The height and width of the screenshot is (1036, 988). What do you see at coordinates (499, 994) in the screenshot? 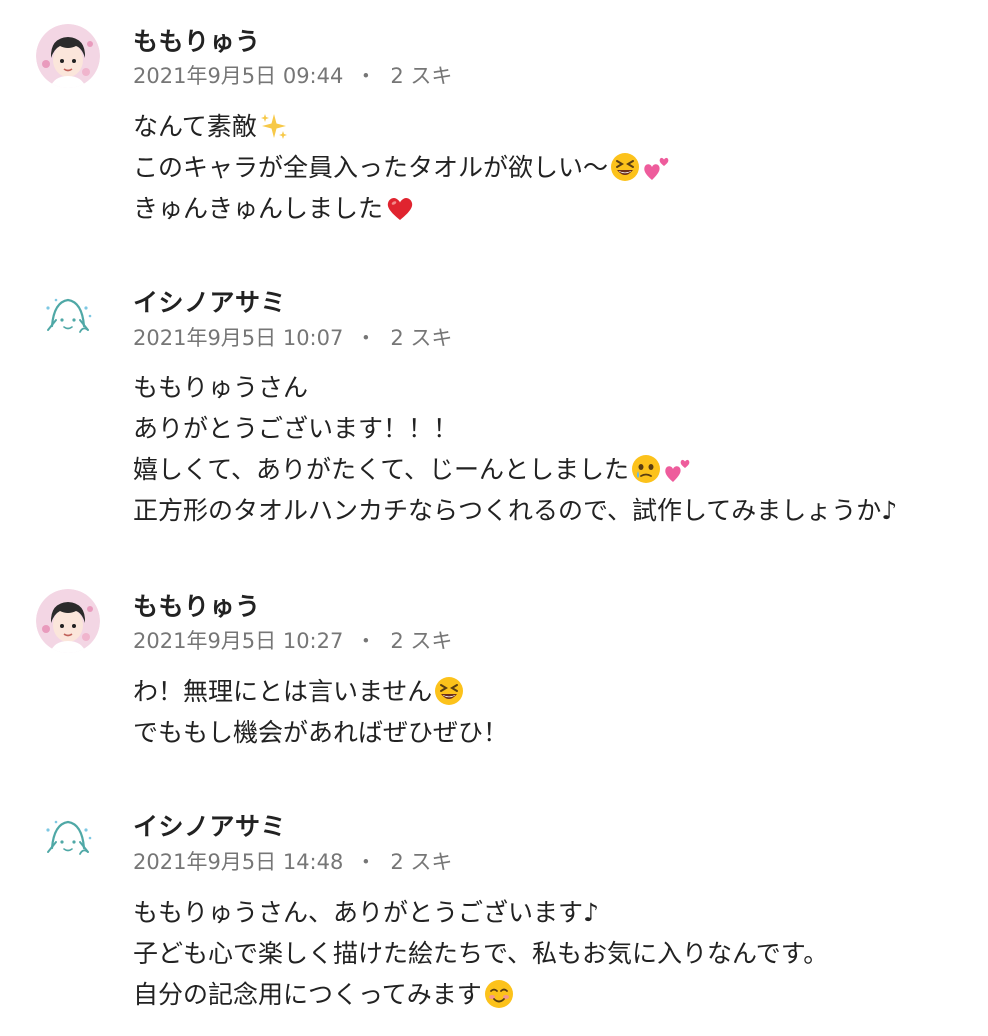
I see `smiling-face-icon` at bounding box center [499, 994].